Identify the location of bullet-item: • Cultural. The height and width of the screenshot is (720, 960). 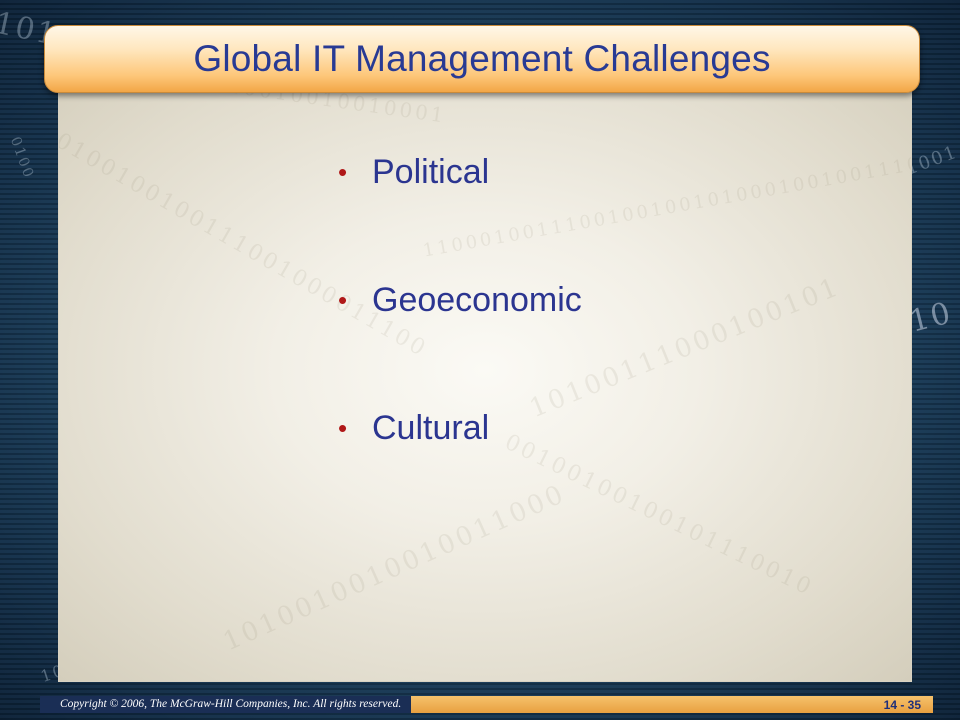
(460, 428).